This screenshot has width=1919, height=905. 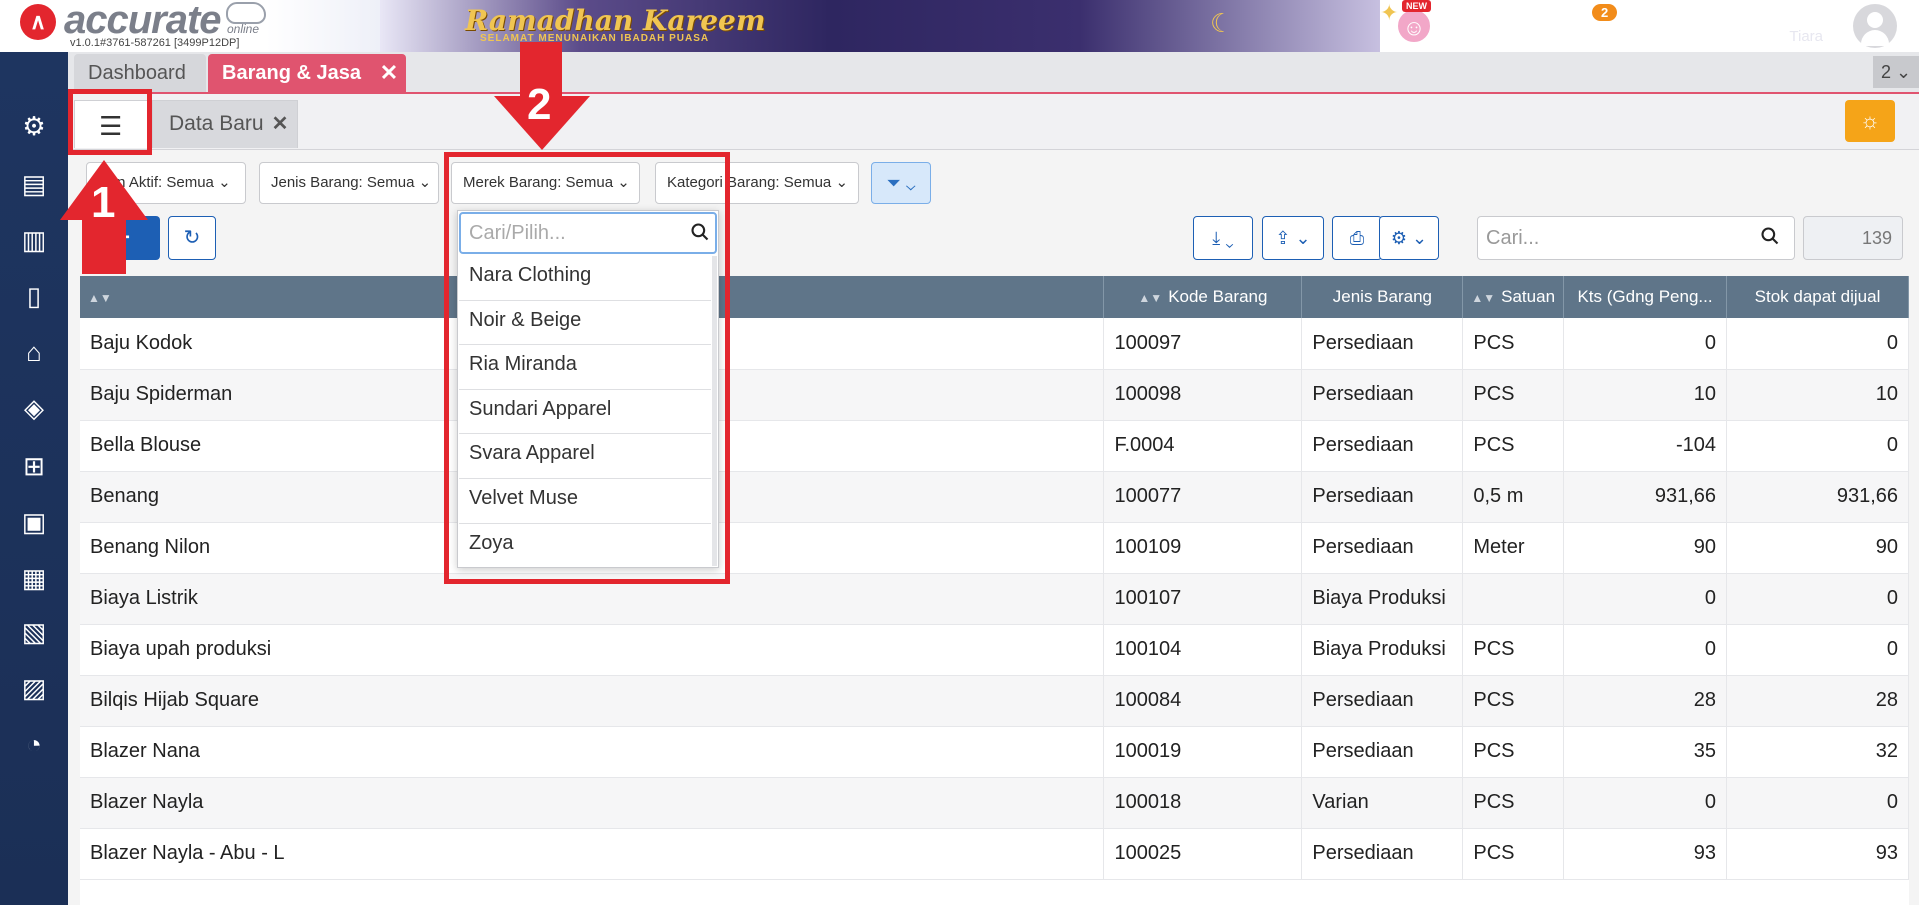 I want to click on filter-jenis-barang: Jenis Barang: Semua ⌄, so click(x=349, y=183).